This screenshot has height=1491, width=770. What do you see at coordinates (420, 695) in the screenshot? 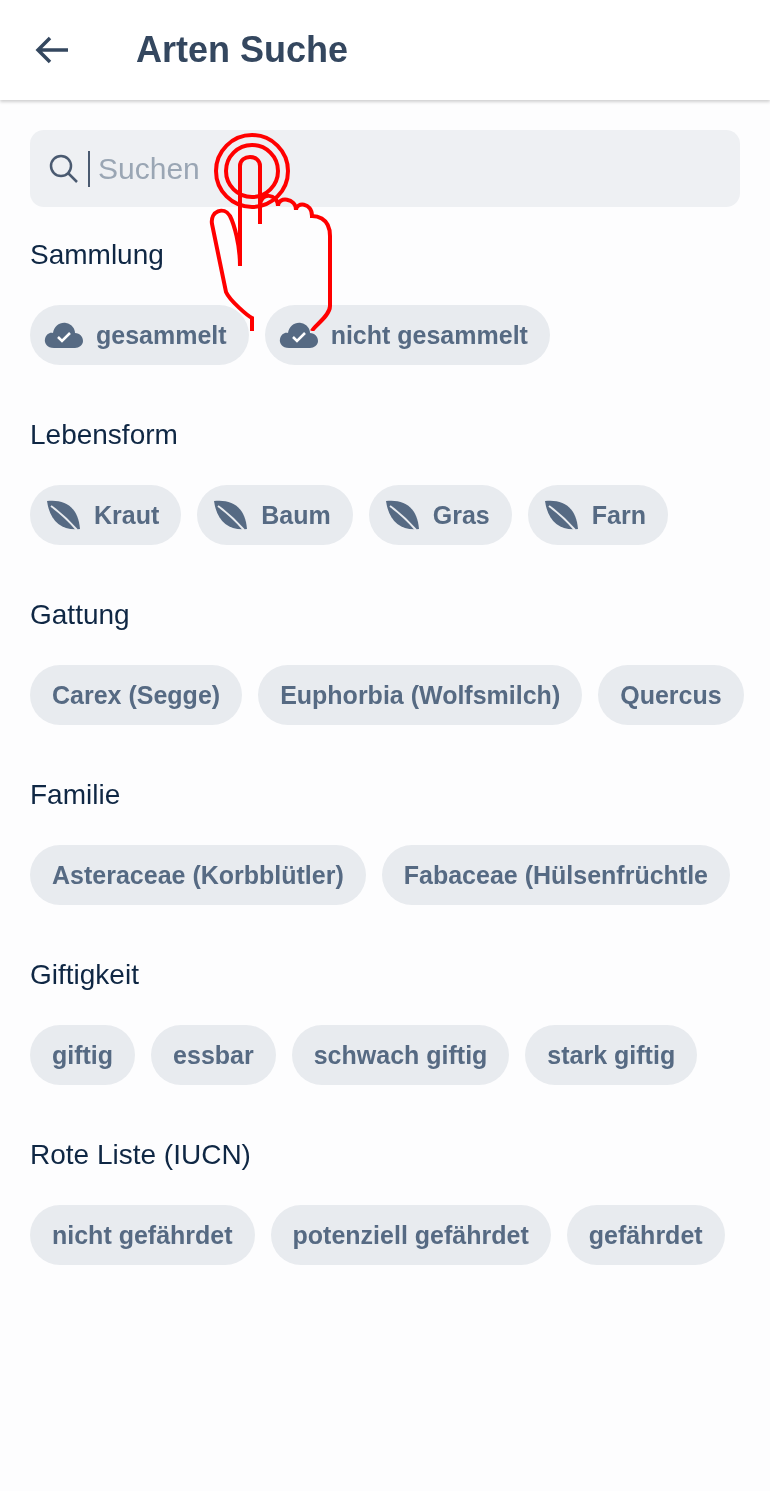
I see `filter-chip: Euphorbia (Wolfsmilch)` at bounding box center [420, 695].